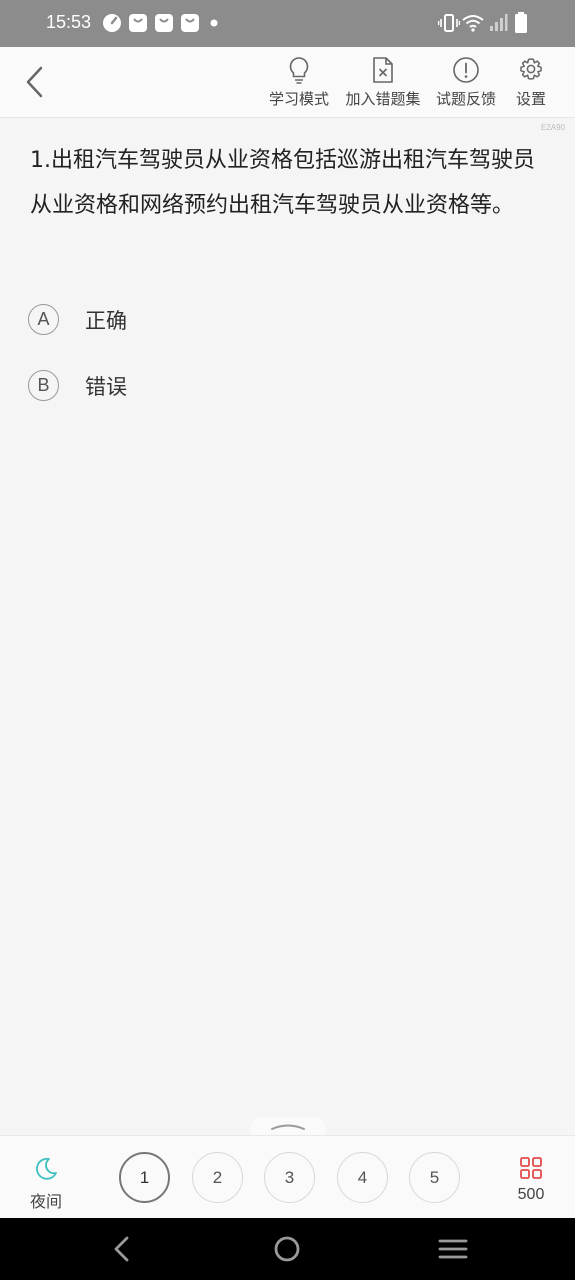 The width and height of the screenshot is (575, 1280). I want to click on wifi-icon, so click(473, 23).